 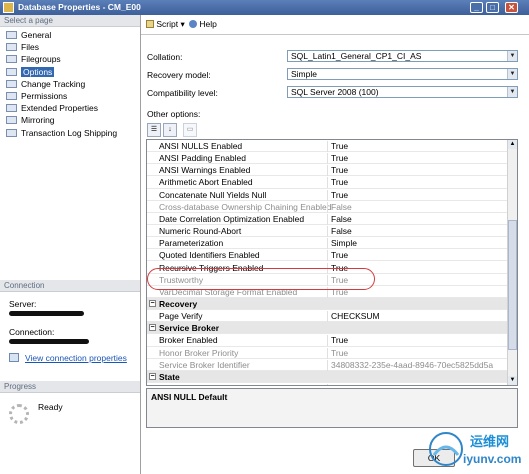 What do you see at coordinates (512, 144) in the screenshot?
I see `scroll-up-icon: ▲` at bounding box center [512, 144].